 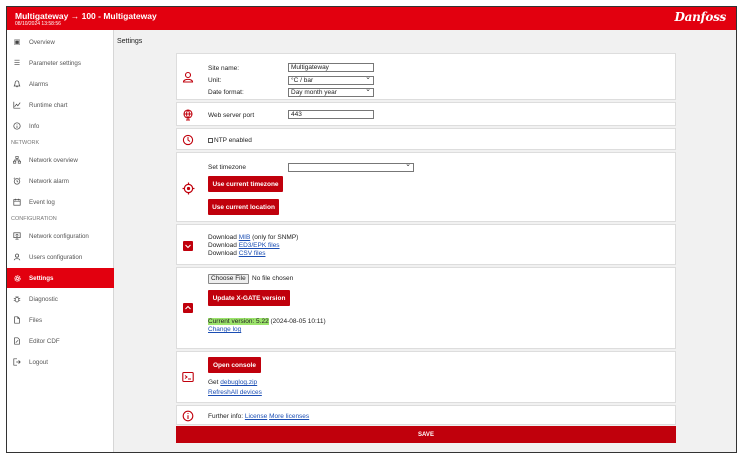 I want to click on clock-icon, so click(x=188, y=140).